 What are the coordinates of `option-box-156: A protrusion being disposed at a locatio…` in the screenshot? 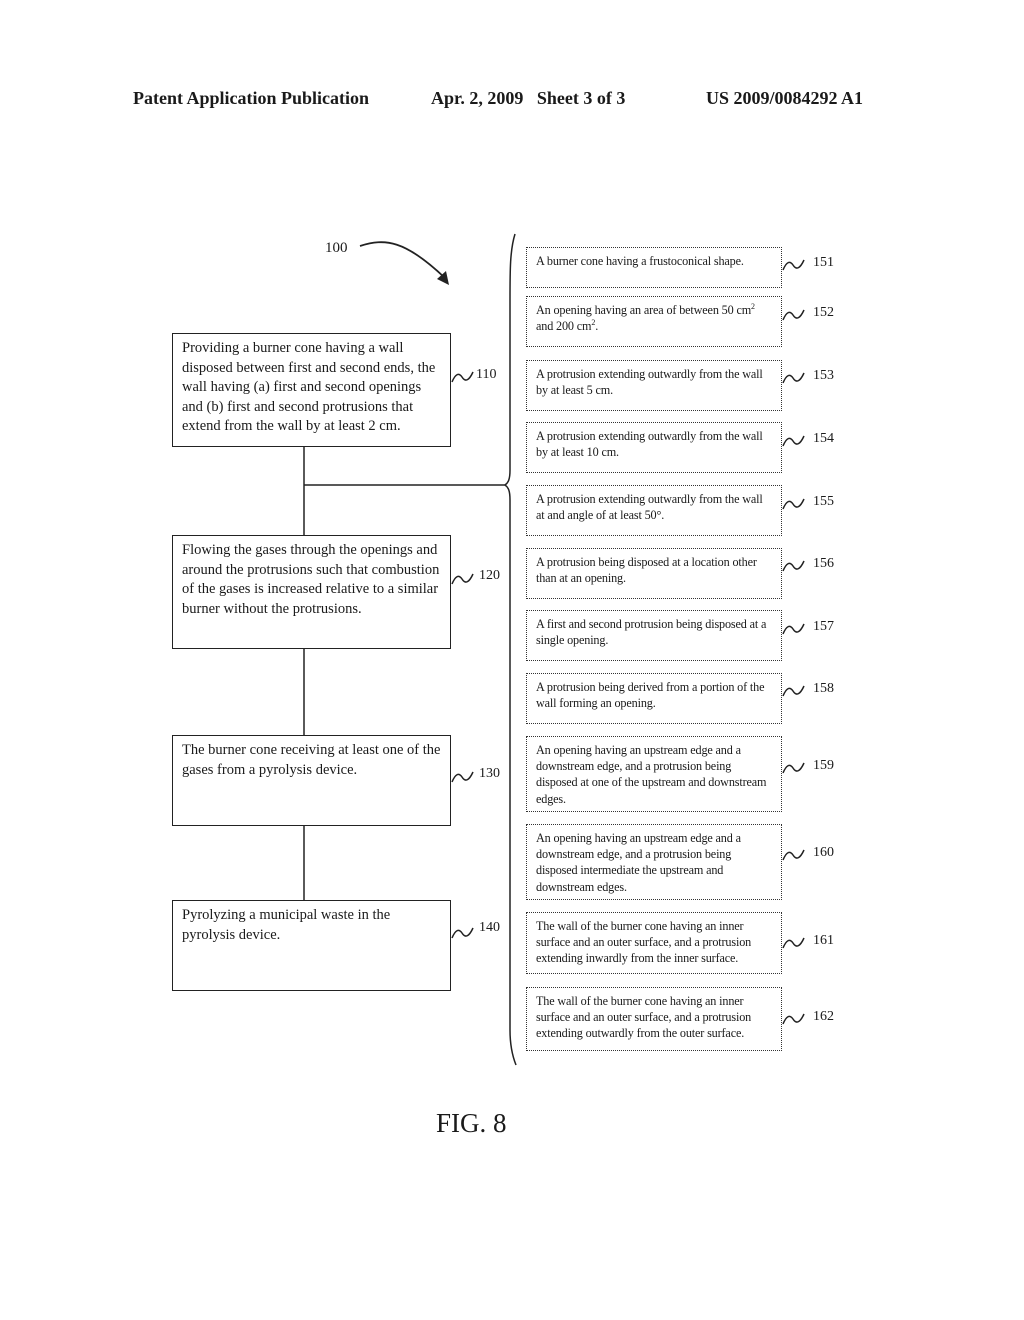 It's located at (654, 573).